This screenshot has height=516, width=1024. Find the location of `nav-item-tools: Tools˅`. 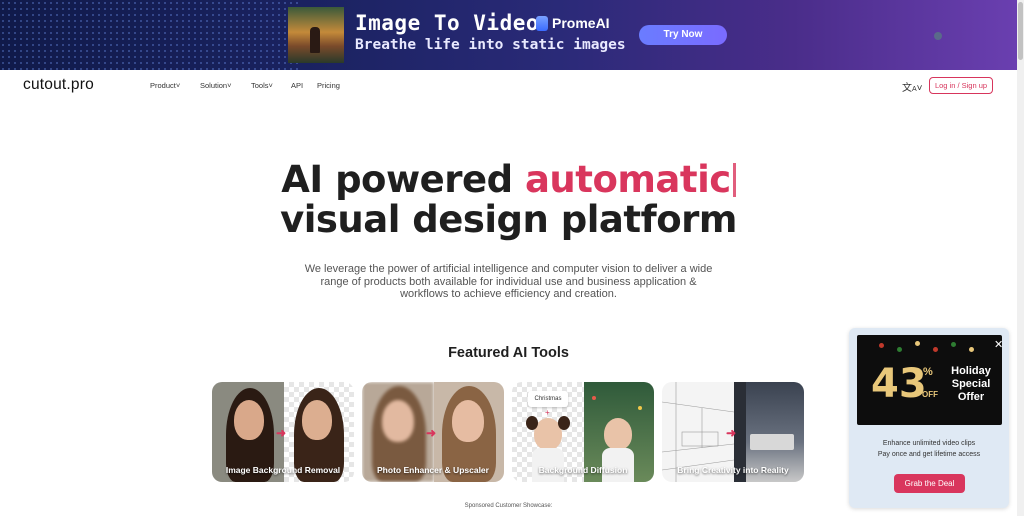

nav-item-tools: Tools˅ is located at coordinates (262, 85).